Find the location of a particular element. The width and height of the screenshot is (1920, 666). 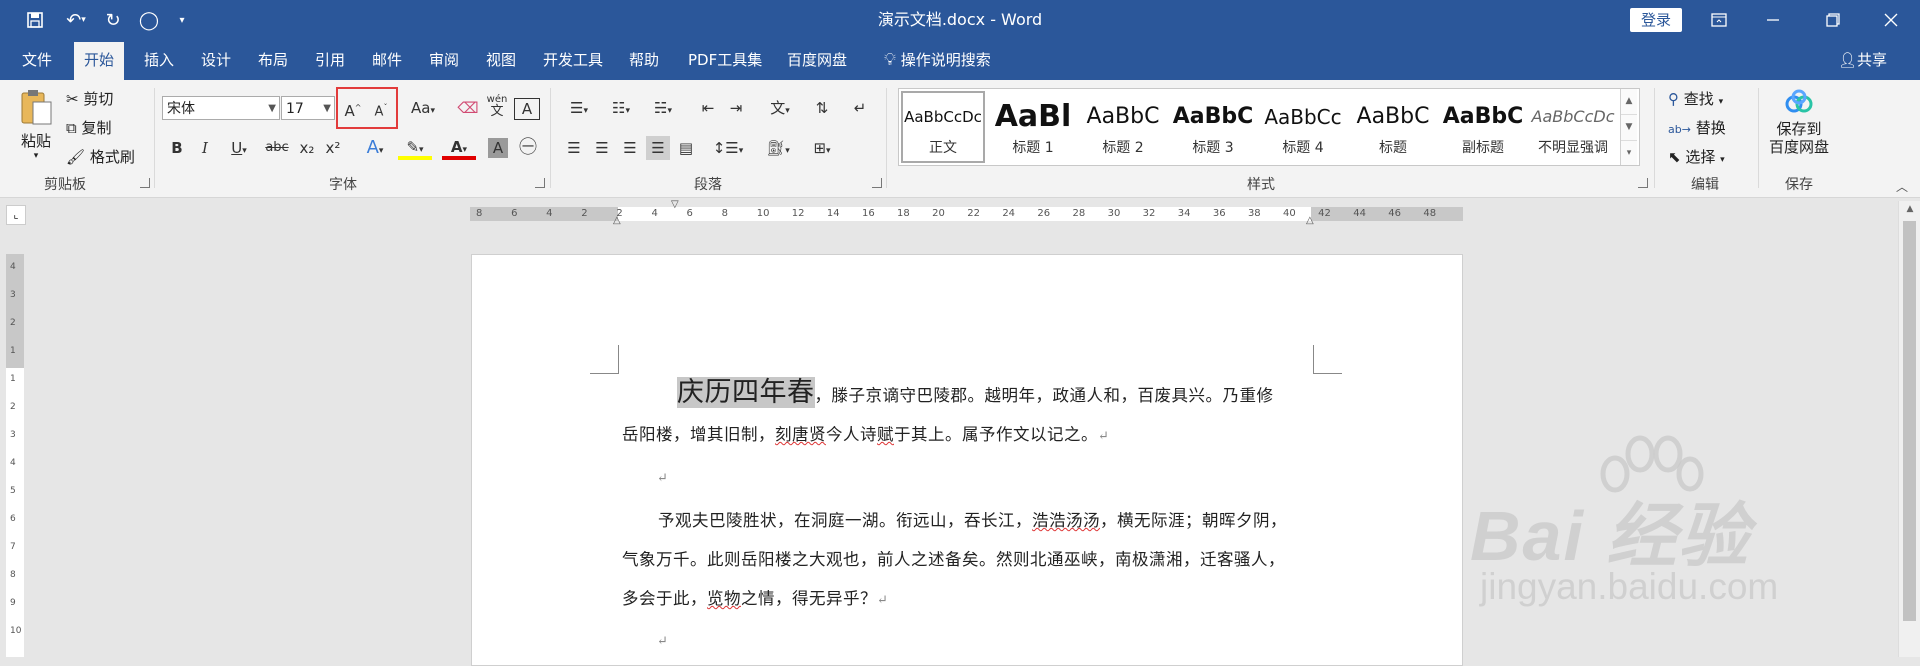

underline-button: U▾ is located at coordinates (239, 148).